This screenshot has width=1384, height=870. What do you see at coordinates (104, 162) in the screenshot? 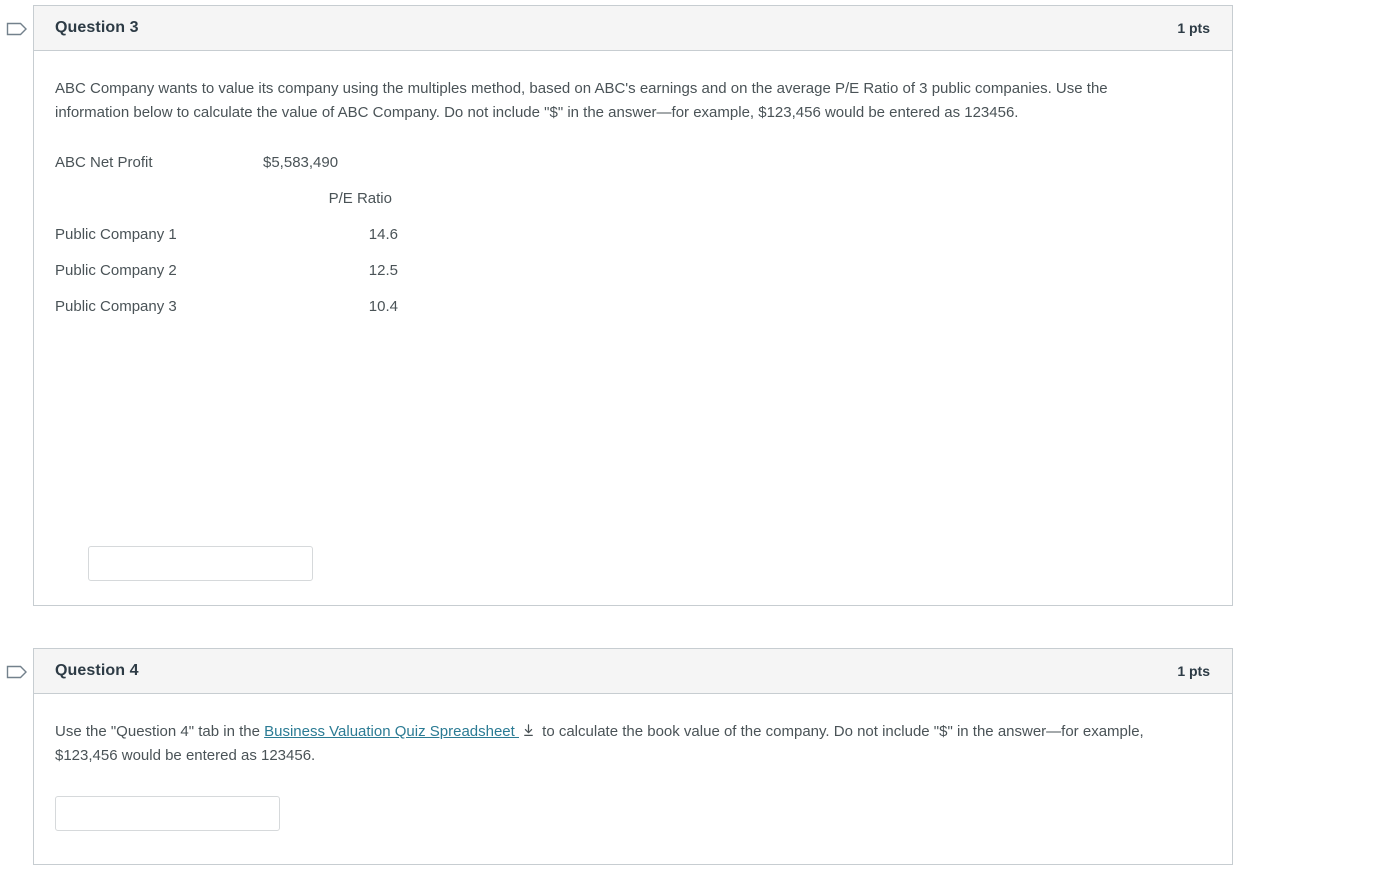
I see `net-profit-label: ABC Net Profit` at bounding box center [104, 162].